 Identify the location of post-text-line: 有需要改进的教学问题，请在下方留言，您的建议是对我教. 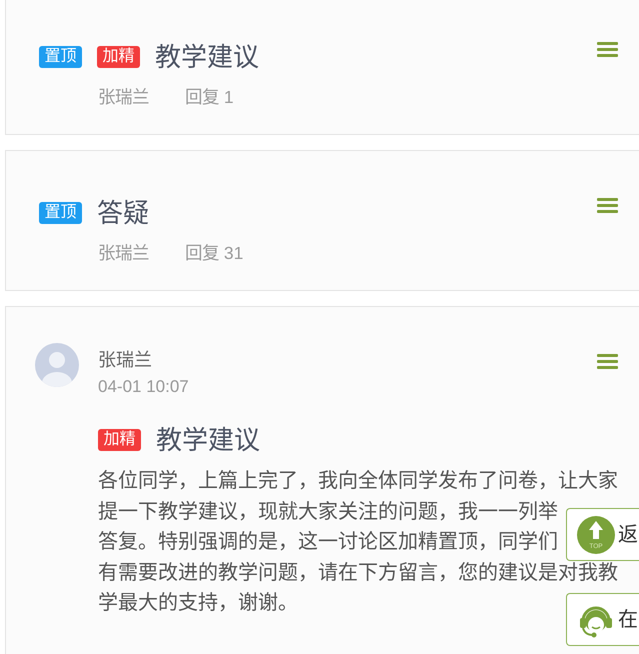
(358, 573).